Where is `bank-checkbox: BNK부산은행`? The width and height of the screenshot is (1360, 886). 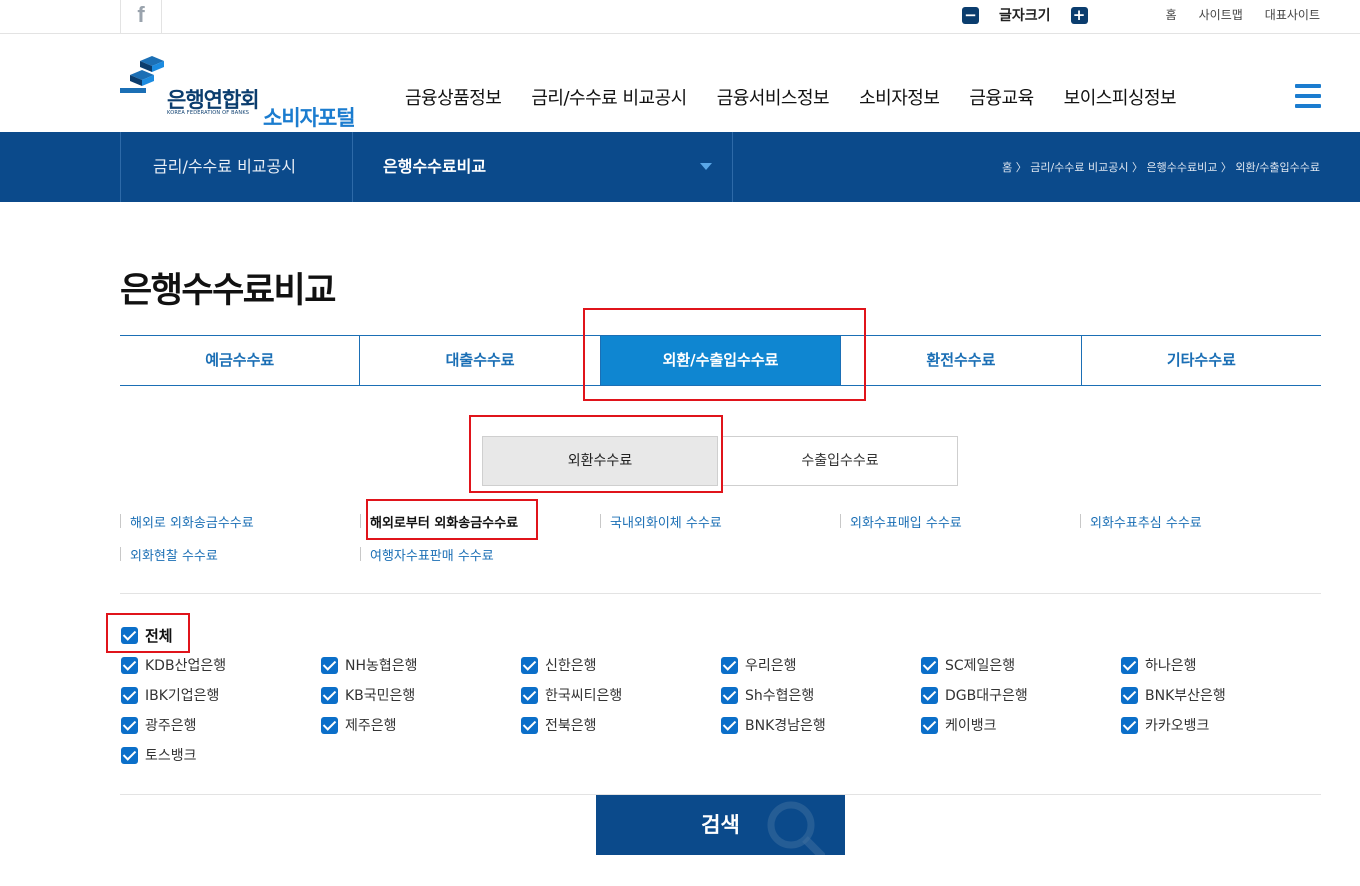 bank-checkbox: BNK부산은행 is located at coordinates (1173, 695).